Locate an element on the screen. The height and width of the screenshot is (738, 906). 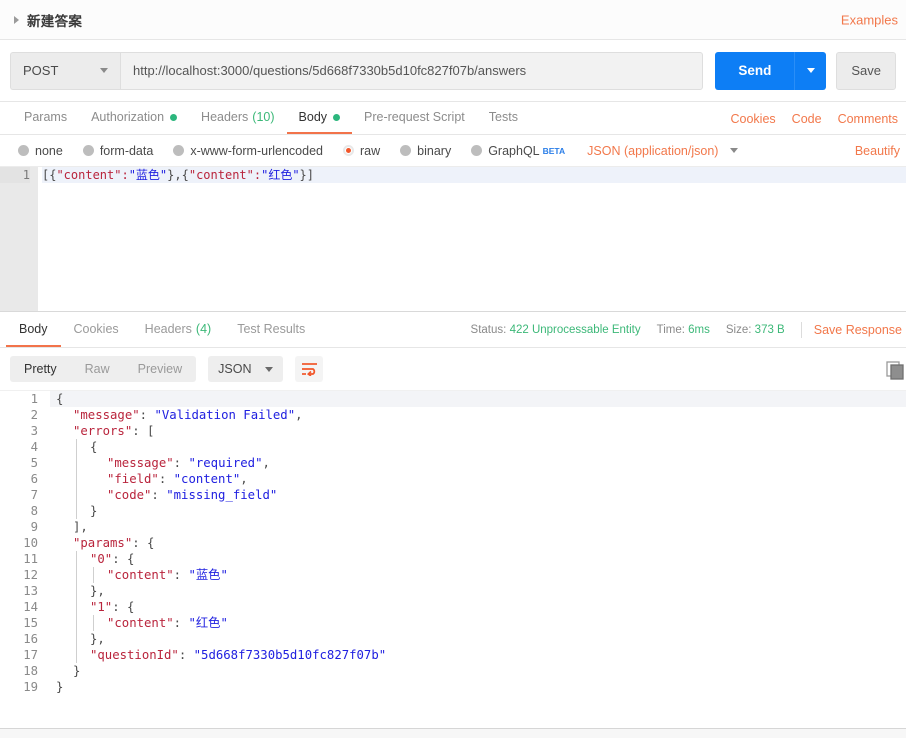
line-number: 2 is located at coordinates (34, 415).